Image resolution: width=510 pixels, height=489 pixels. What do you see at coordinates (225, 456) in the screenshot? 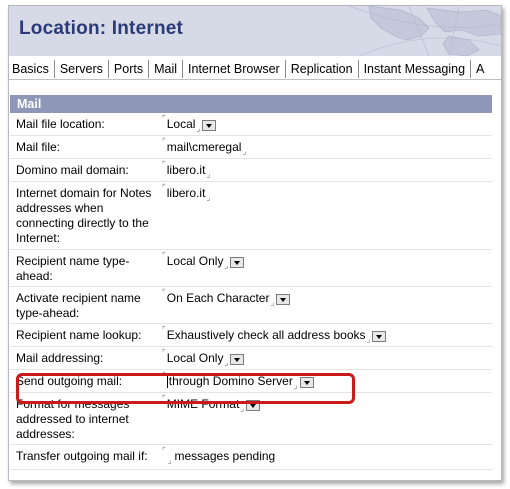
I see `field-suffix: messages pending` at bounding box center [225, 456].